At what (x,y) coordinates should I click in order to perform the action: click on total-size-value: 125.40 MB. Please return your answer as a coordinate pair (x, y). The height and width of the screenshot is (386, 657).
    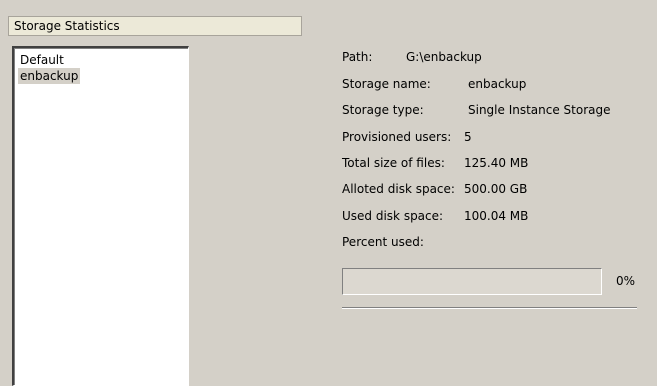
    Looking at the image, I should click on (496, 163).